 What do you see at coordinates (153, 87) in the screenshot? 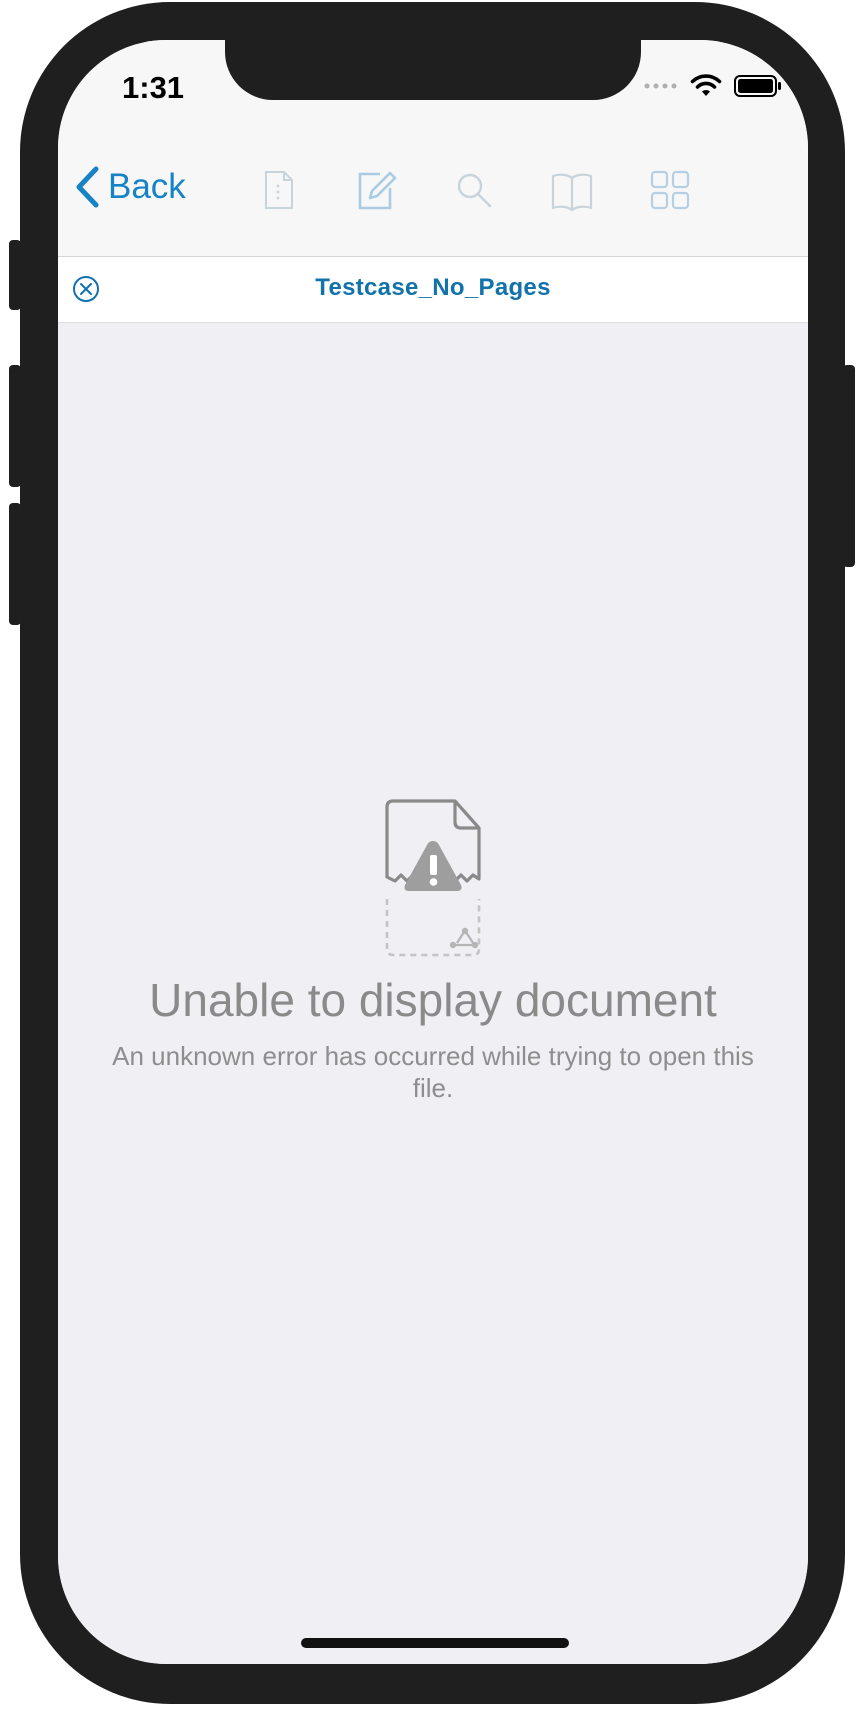
I see `status-time: 1:31` at bounding box center [153, 87].